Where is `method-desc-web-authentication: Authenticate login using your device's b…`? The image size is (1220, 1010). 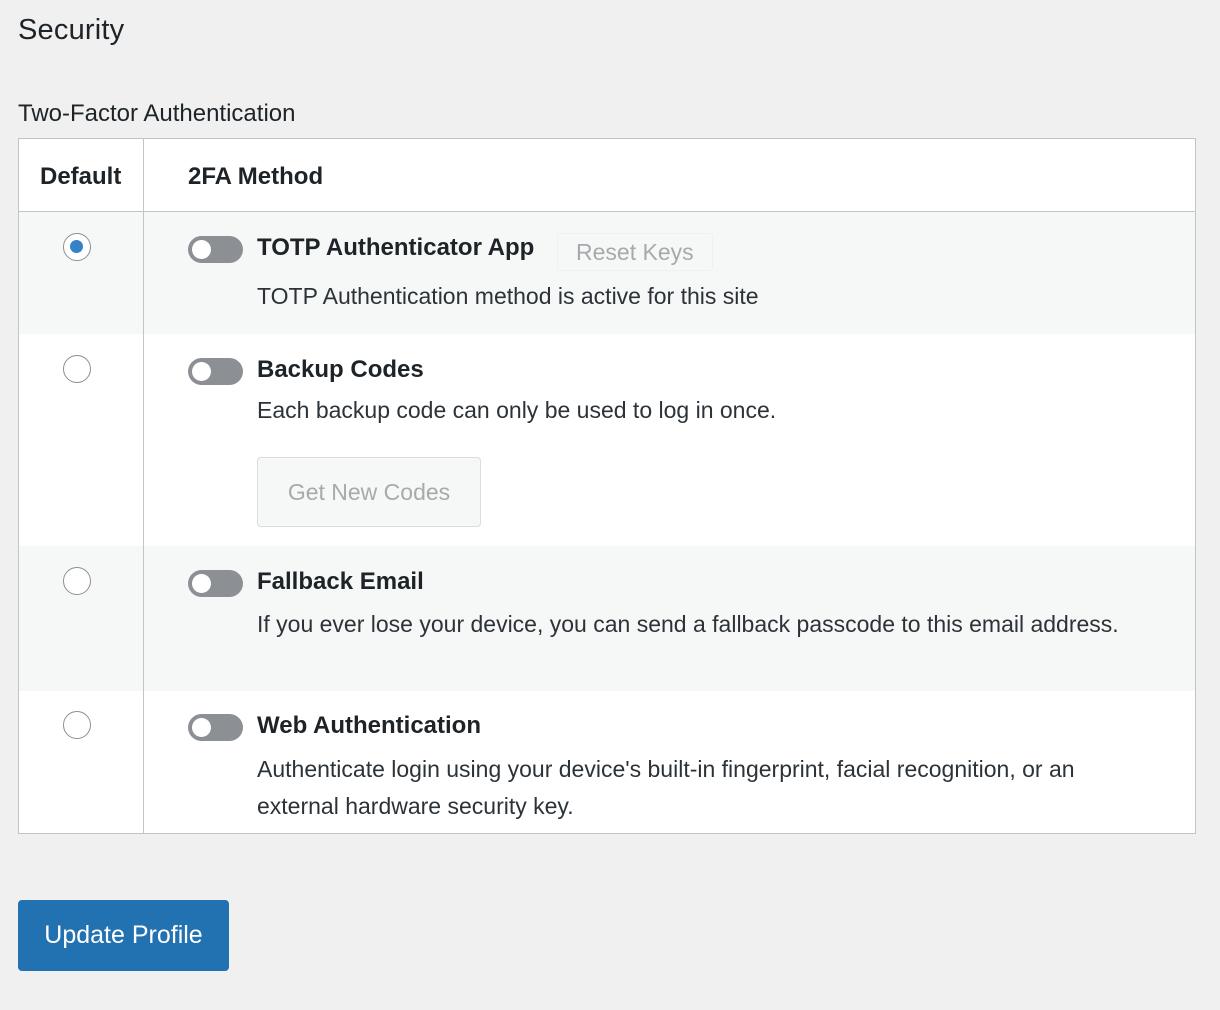
method-desc-web-authentication: Authenticate login using your device's b… is located at coordinates (666, 787).